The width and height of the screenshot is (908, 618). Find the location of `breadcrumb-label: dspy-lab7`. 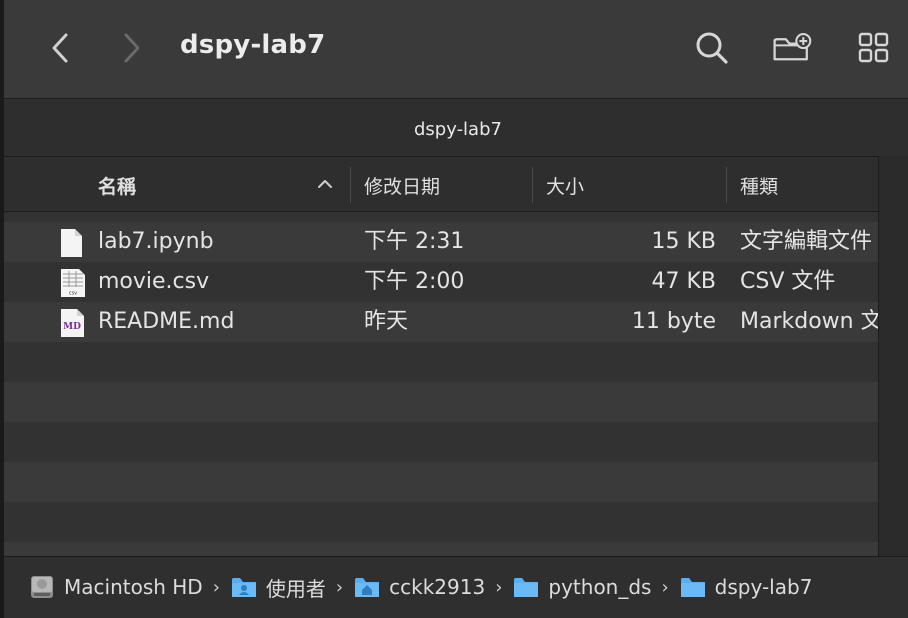

breadcrumb-label: dspy-lab7 is located at coordinates (763, 587).